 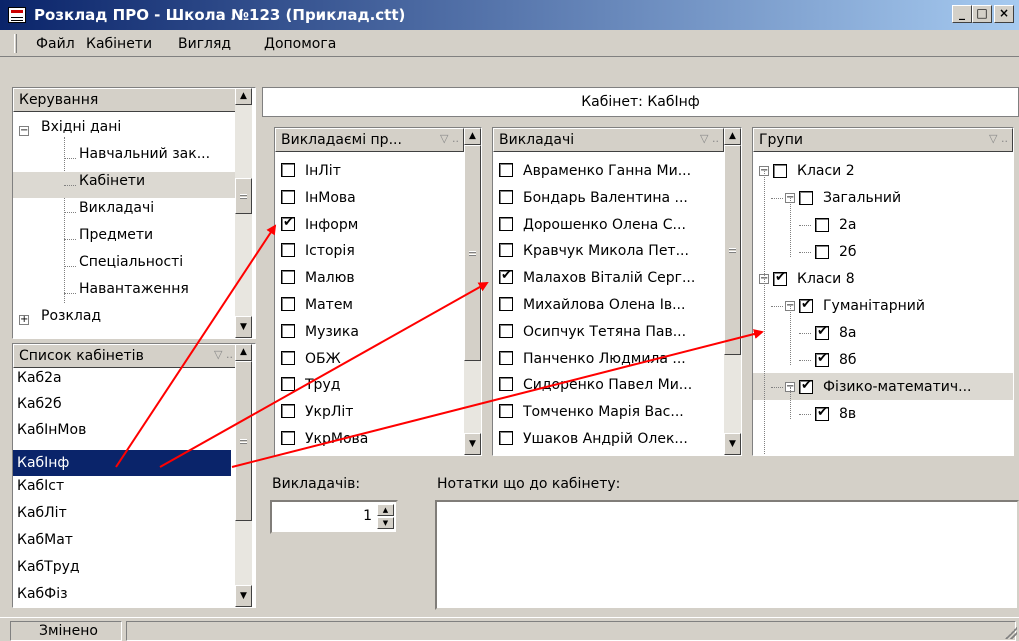 I want to click on list-item: Каб2а, so click(x=39, y=383).